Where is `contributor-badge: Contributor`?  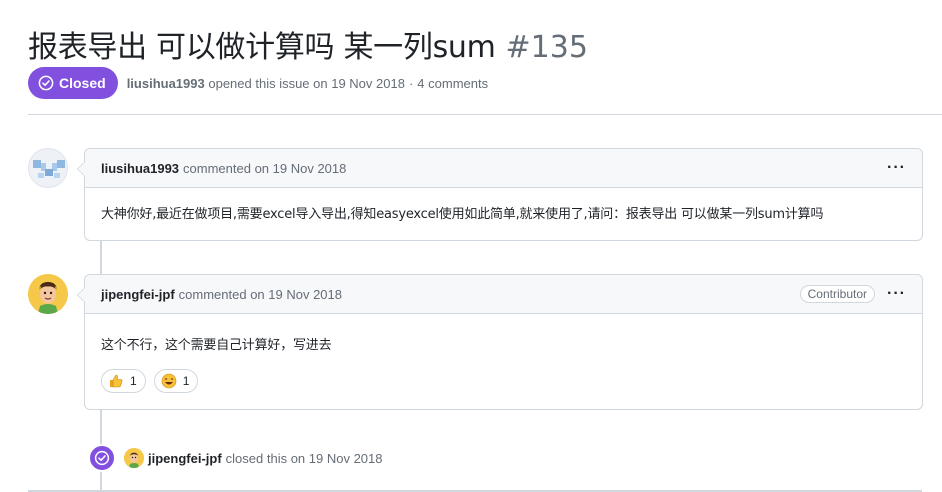
contributor-badge: Contributor is located at coordinates (837, 294).